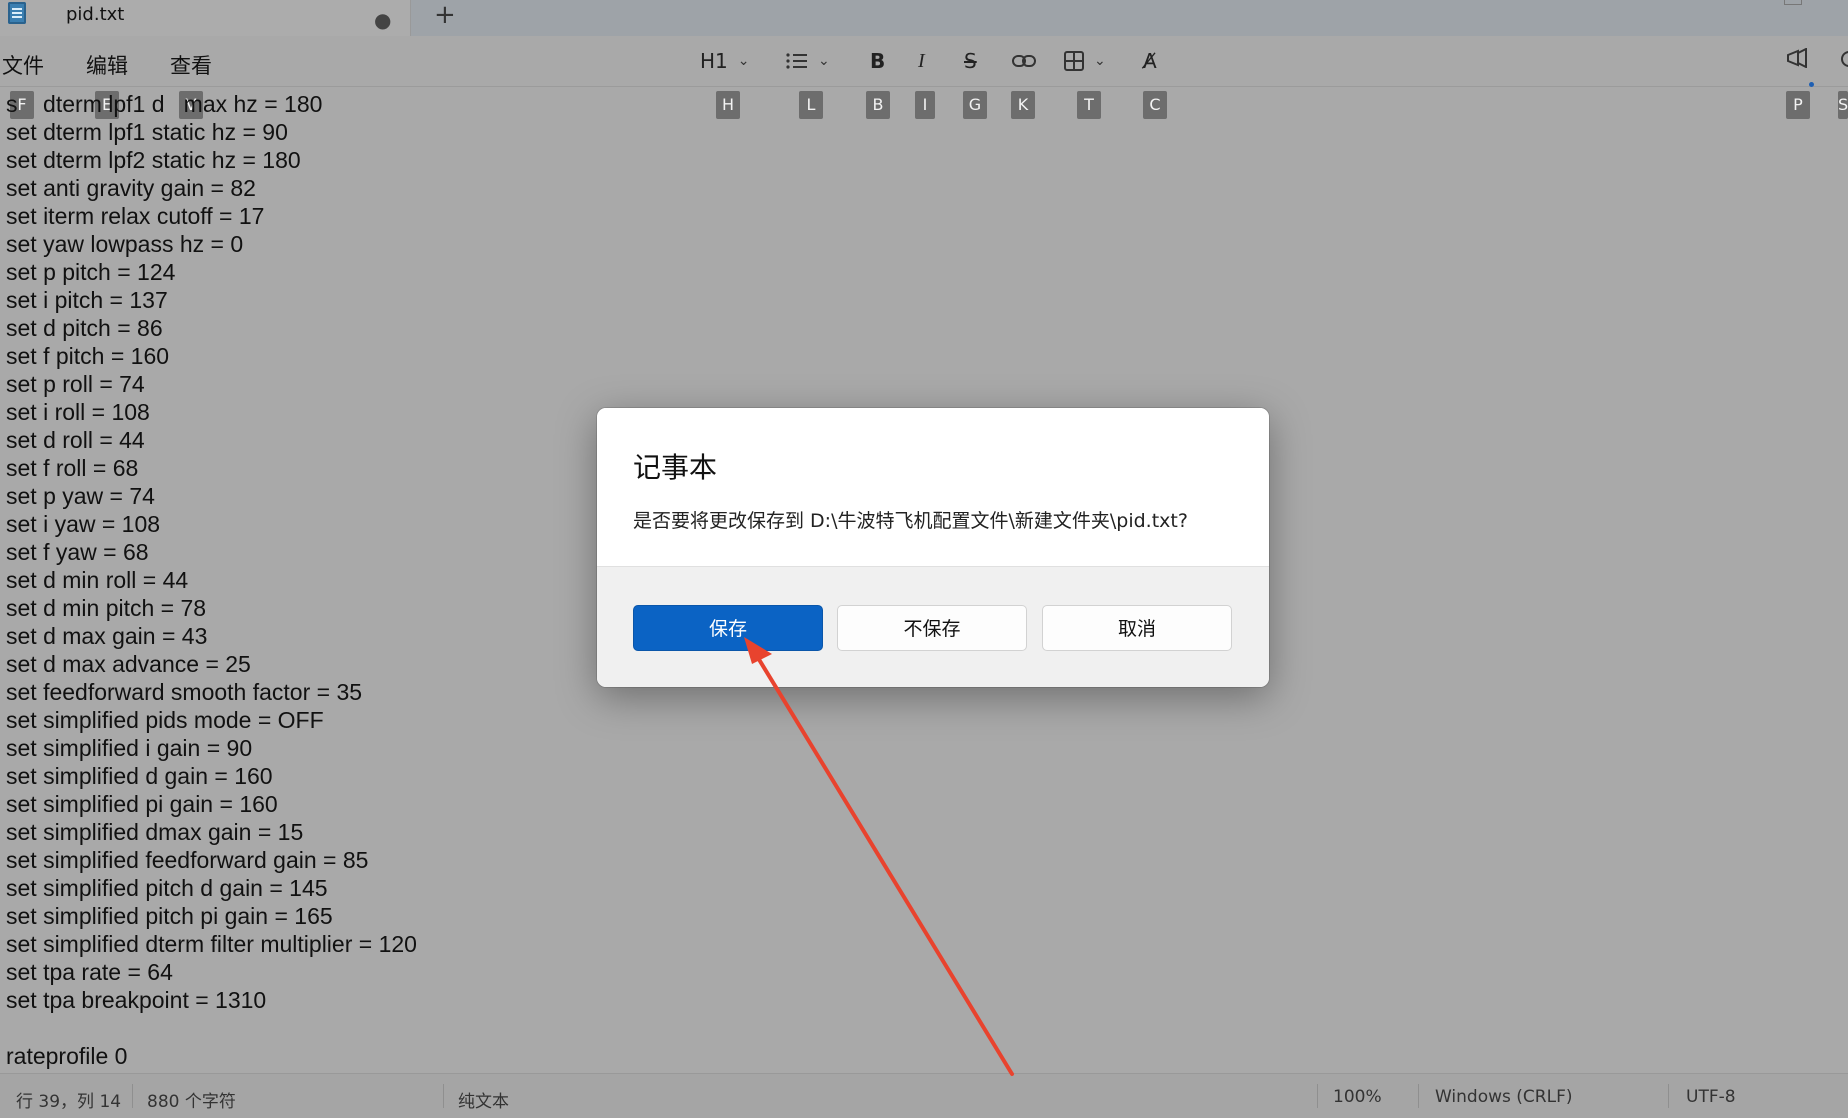  Describe the element at coordinates (136, 1000) in the screenshot. I see `editor-line: set tpa breakpoint = 1310` at that location.